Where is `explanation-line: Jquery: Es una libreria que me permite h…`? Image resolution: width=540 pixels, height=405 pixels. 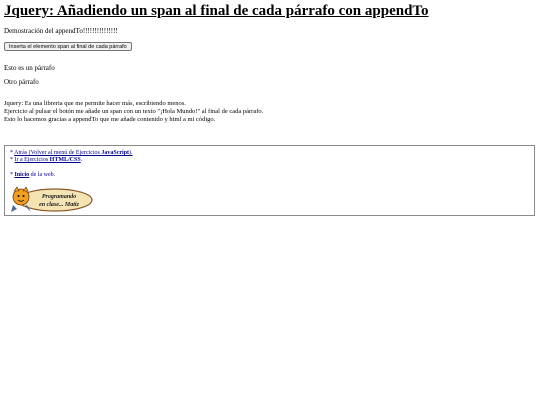 explanation-line: Jquery: Es una libreria que me permite h… is located at coordinates (95, 103).